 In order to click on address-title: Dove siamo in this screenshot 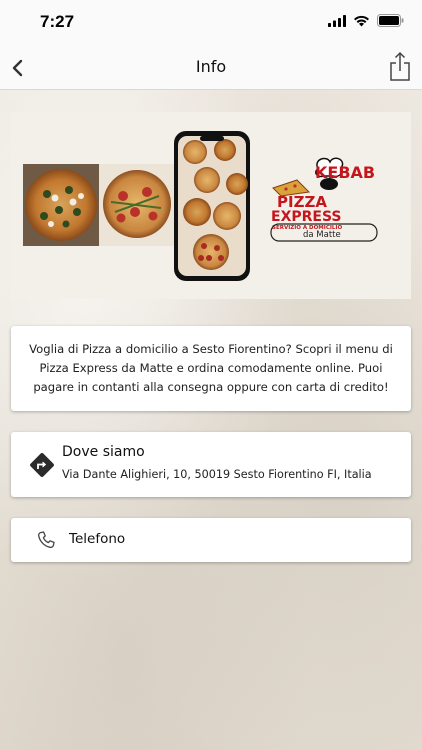, I will do `click(103, 452)`.